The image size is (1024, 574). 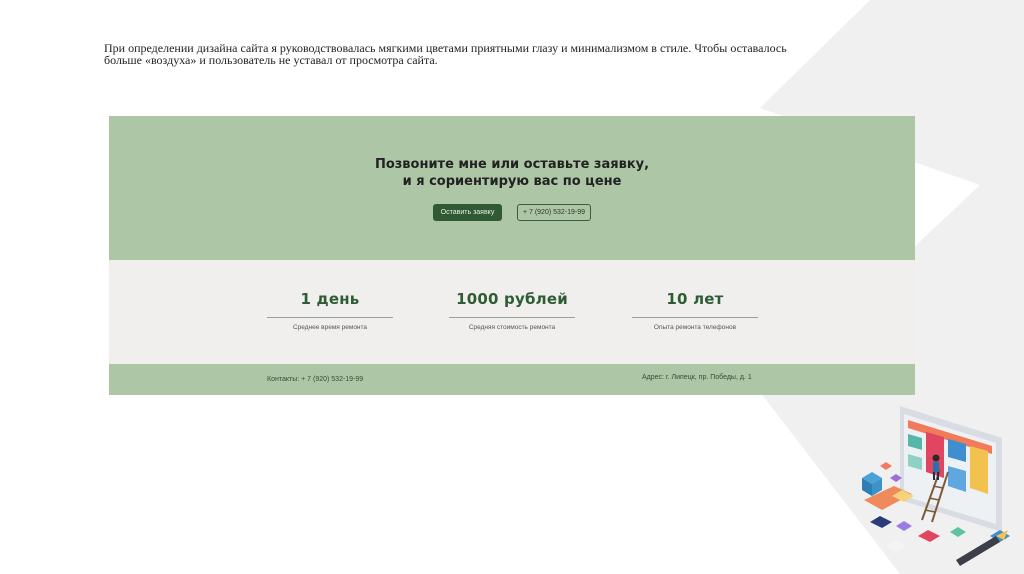 I want to click on request-button: Оставить заявку, so click(x=467, y=212).